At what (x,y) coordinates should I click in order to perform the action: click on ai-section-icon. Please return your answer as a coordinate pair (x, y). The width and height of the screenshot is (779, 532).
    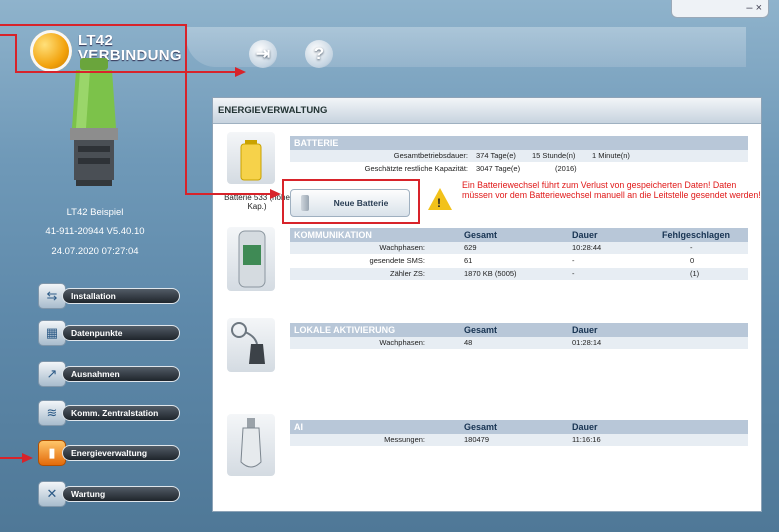
    Looking at the image, I should click on (251, 445).